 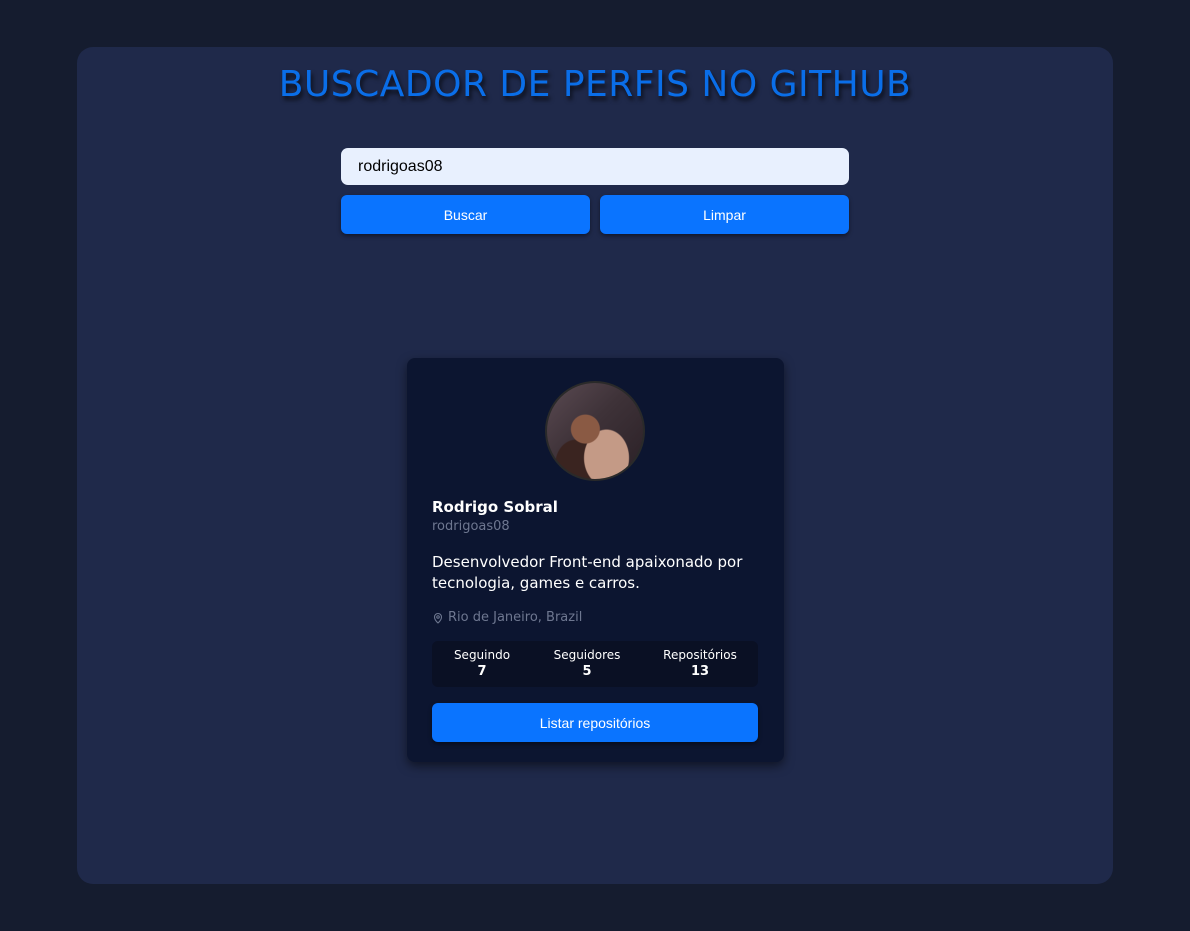 What do you see at coordinates (700, 671) in the screenshot?
I see `stat-value: 13` at bounding box center [700, 671].